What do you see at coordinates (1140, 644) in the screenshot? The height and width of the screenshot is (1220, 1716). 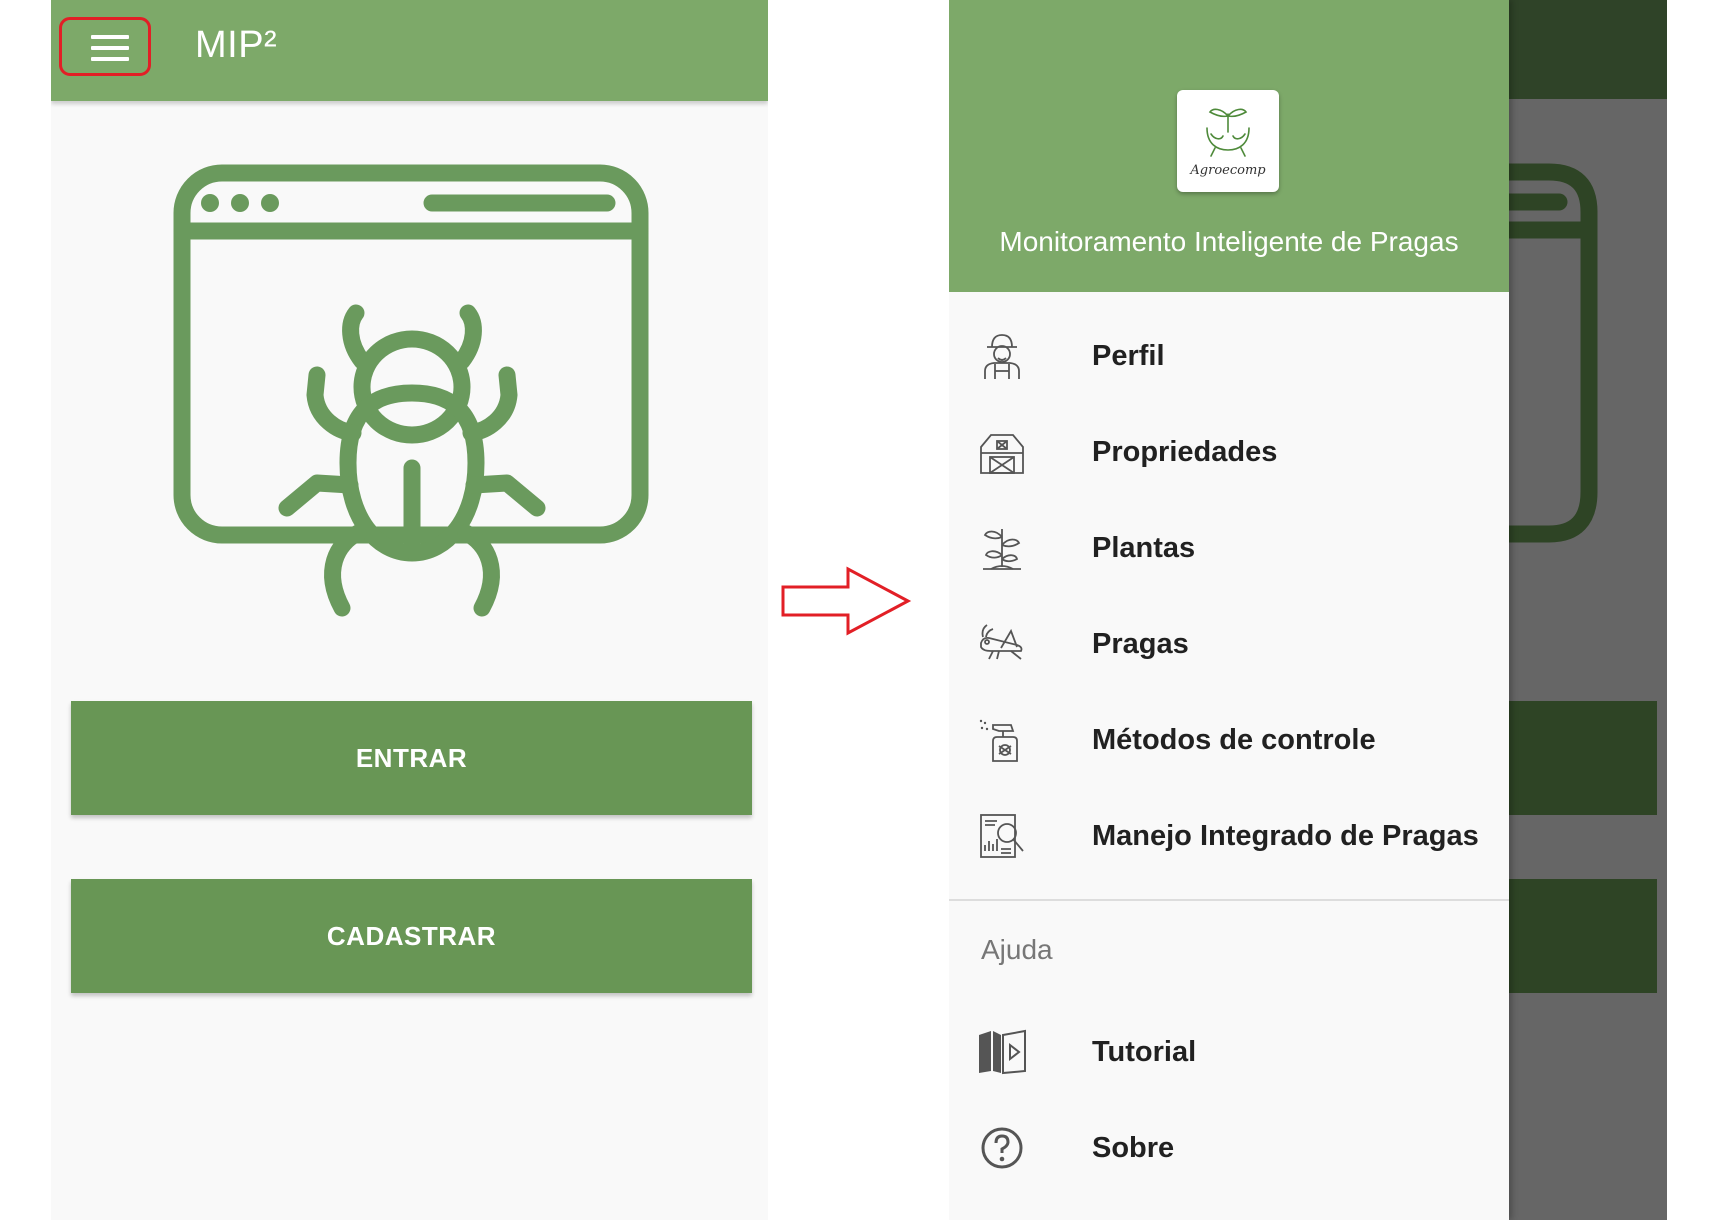 I see `drawer-item-label: Pragas` at bounding box center [1140, 644].